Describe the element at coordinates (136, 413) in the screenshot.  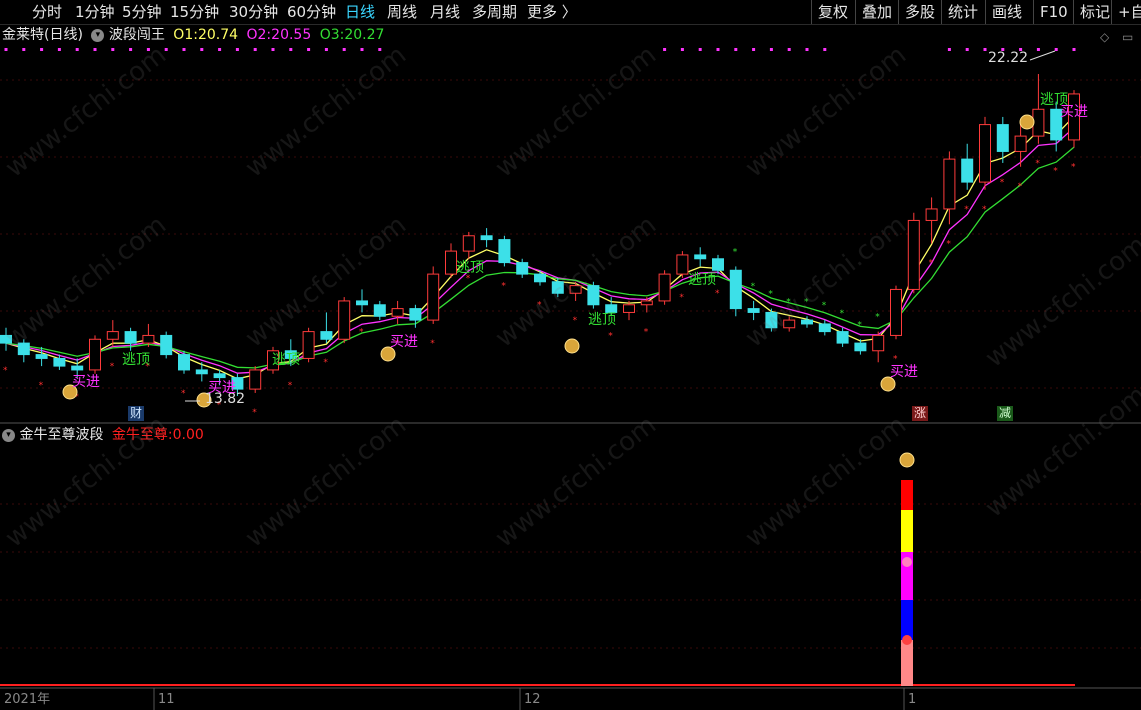
I see `badge-cai: 财` at that location.